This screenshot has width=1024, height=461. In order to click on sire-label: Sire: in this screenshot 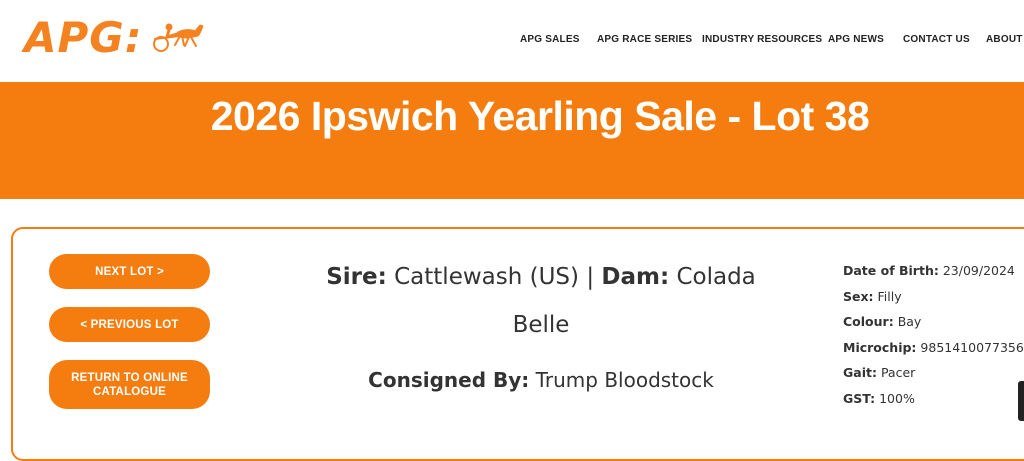, I will do `click(356, 277)`.